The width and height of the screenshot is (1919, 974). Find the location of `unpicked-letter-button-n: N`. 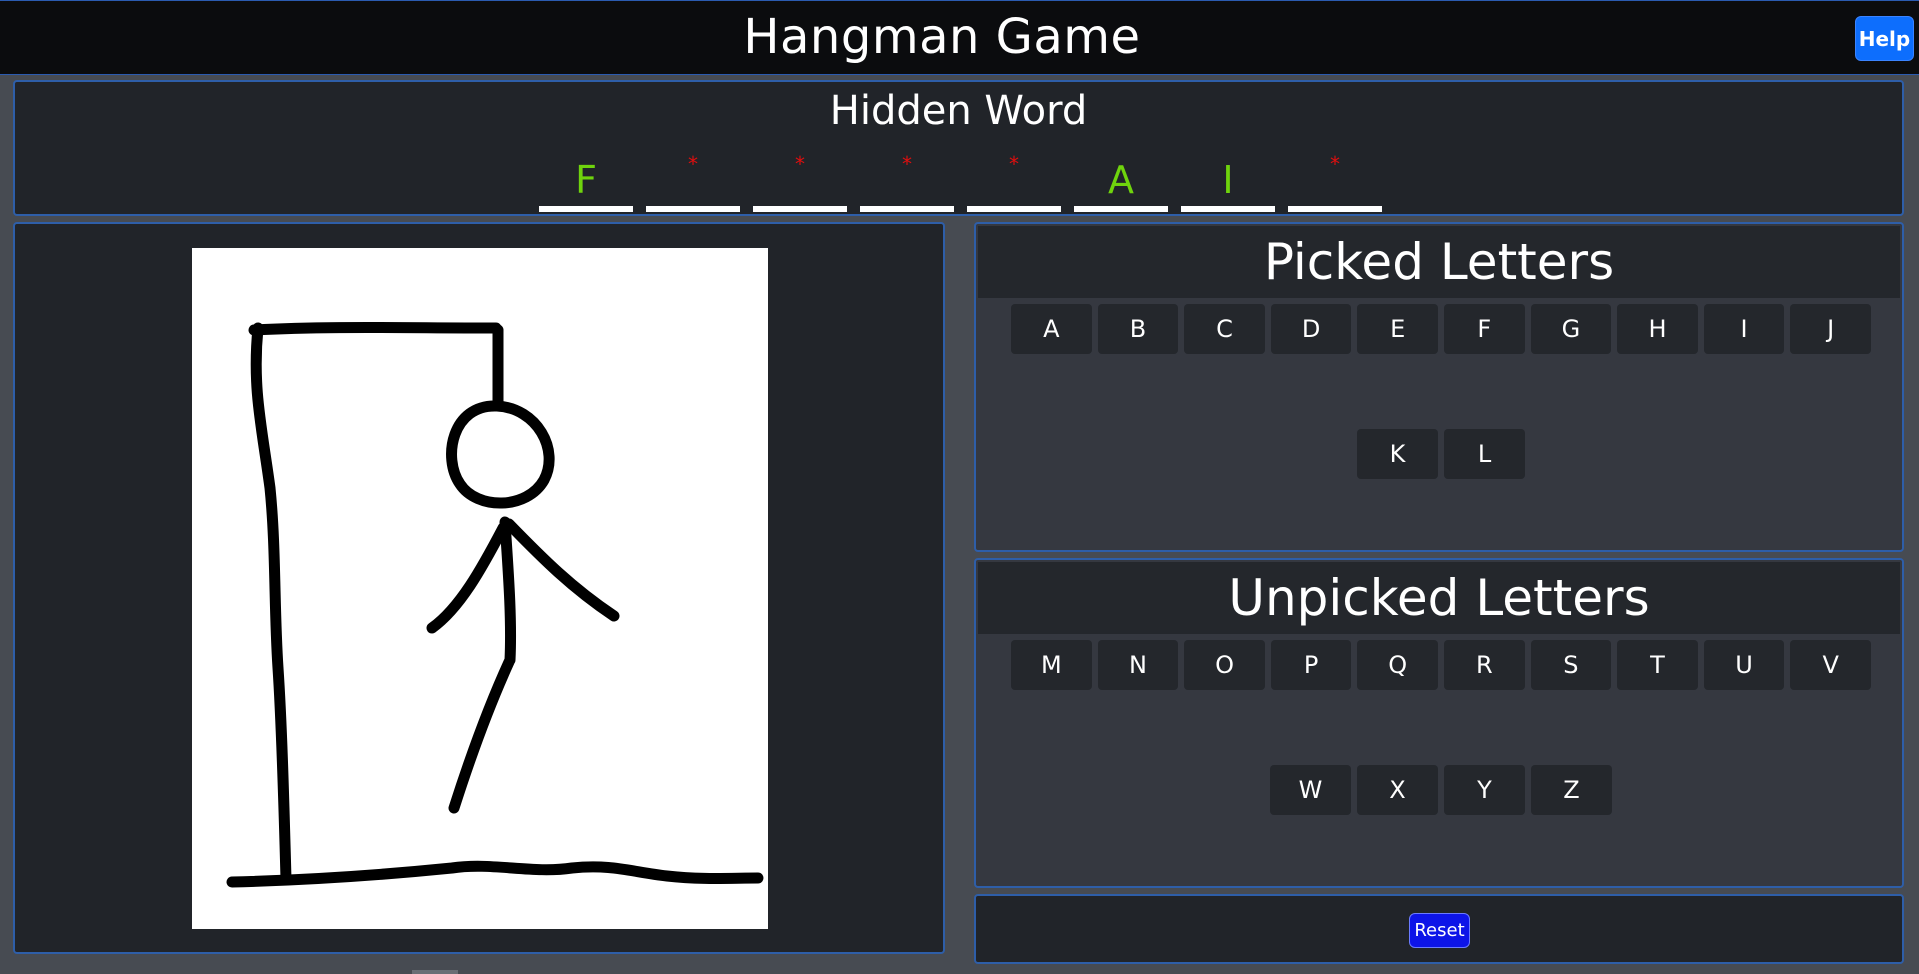

unpicked-letter-button-n: N is located at coordinates (1138, 665).